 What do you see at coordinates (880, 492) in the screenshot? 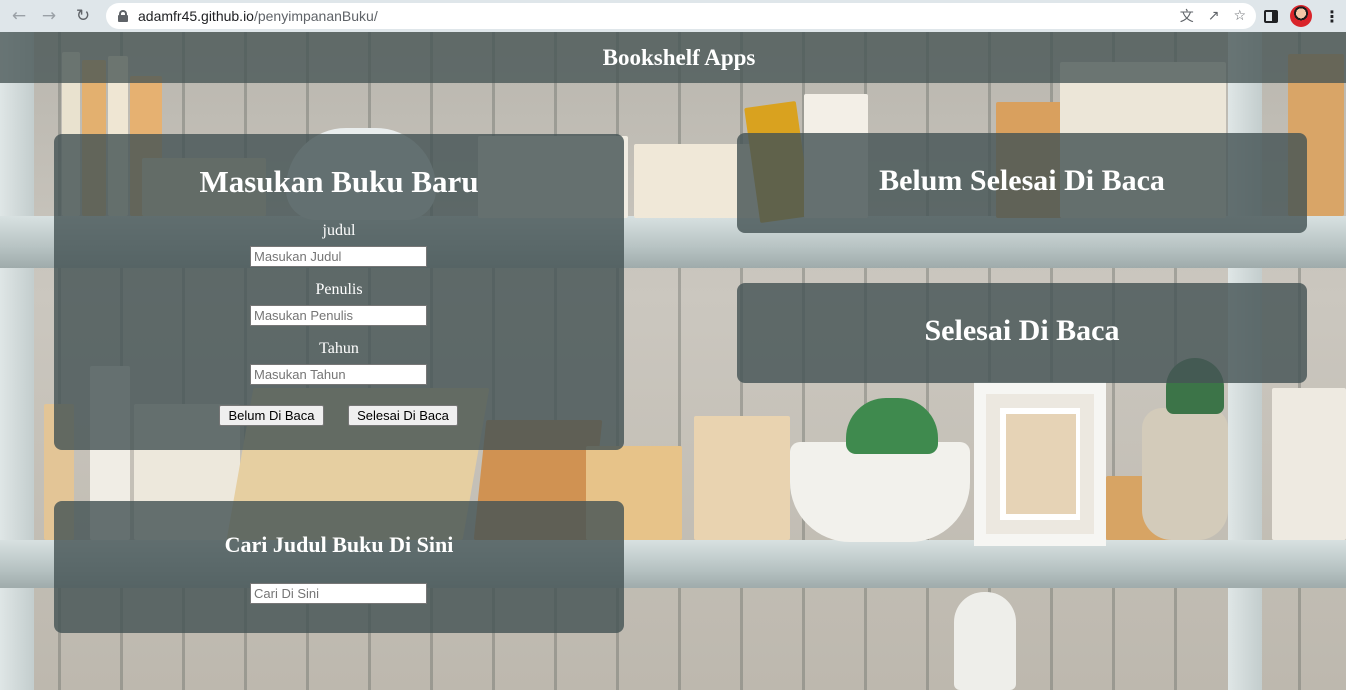
I see `planter-decor` at bounding box center [880, 492].